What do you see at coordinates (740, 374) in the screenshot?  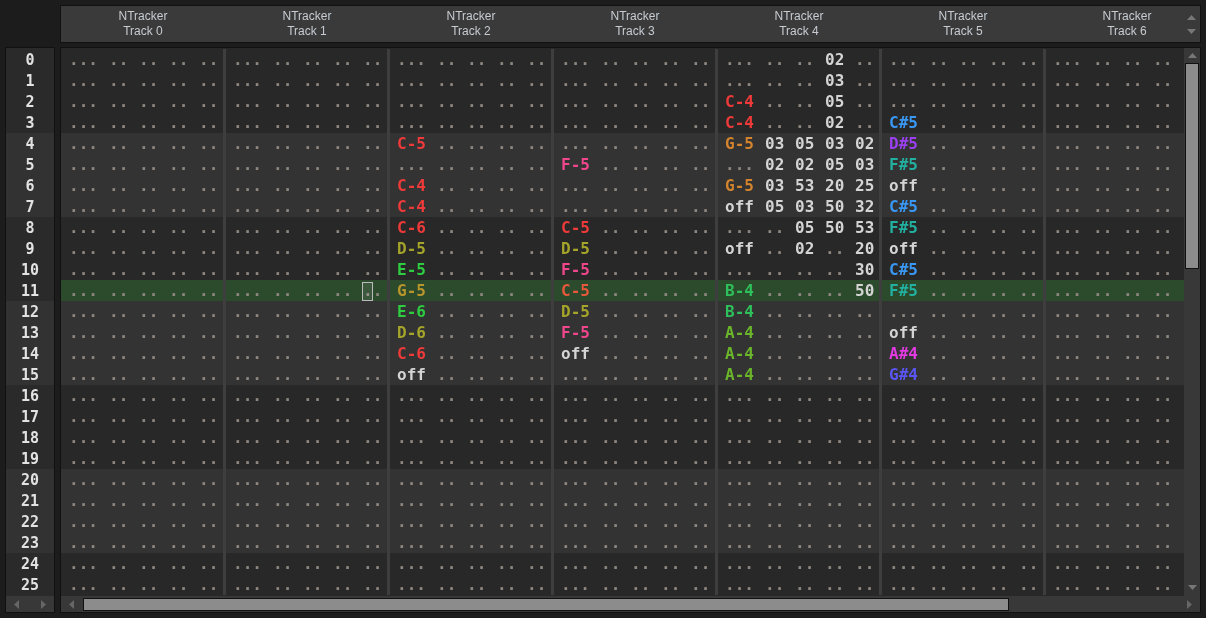 I see `note-text: A-4` at bounding box center [740, 374].